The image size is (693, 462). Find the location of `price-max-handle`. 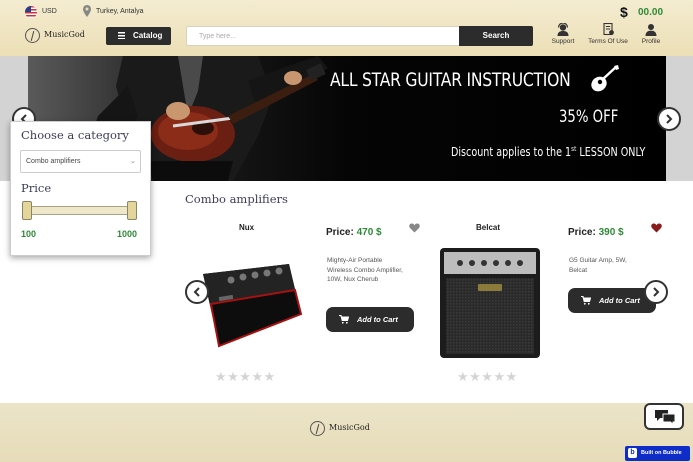

price-max-handle is located at coordinates (132, 210).